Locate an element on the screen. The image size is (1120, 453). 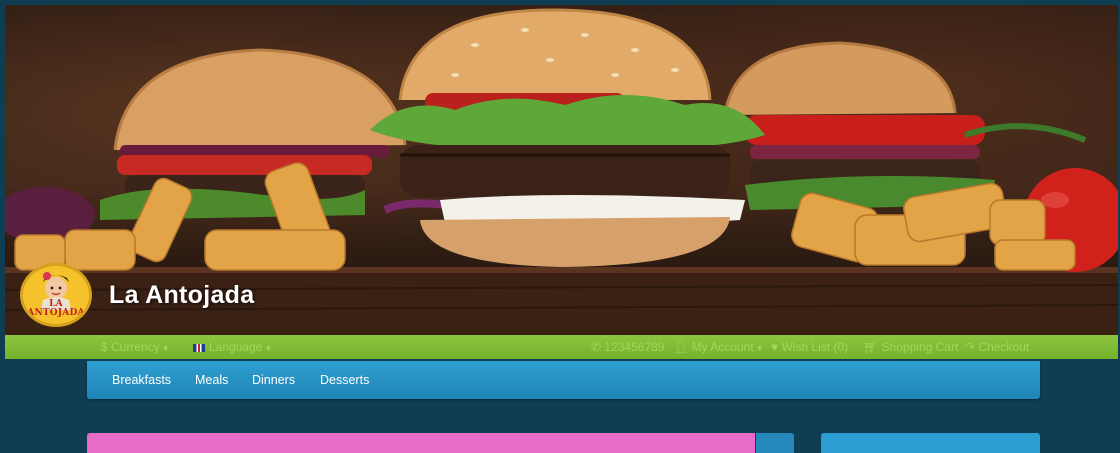
logo-text: LA ANTOJADA is located at coordinates (56, 308).